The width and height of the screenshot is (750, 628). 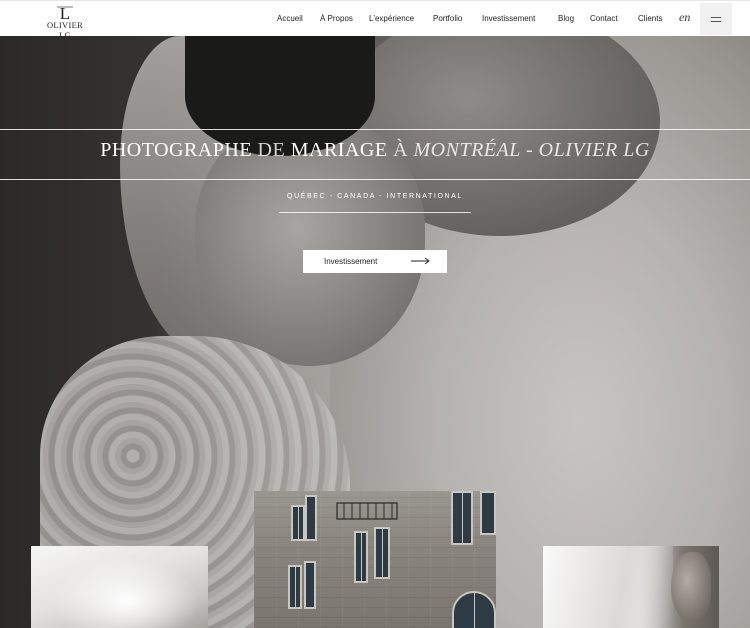 I want to click on nav-accueil: Accueil, so click(x=290, y=19).